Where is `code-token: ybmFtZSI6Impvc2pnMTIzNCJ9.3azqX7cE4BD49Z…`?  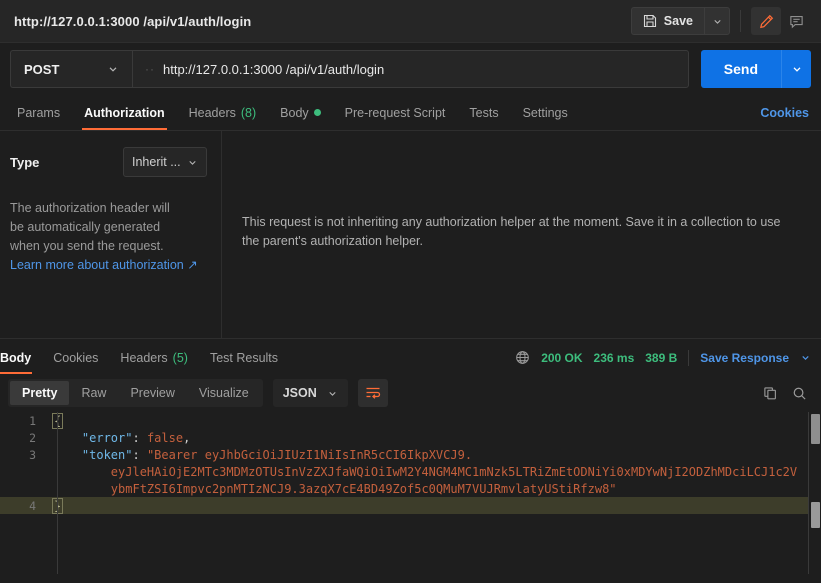
code-token: ybmFtZSI6Impvc2pnMTIzNCJ9.3azqX7cE4BD49Z… is located at coordinates (335, 488).